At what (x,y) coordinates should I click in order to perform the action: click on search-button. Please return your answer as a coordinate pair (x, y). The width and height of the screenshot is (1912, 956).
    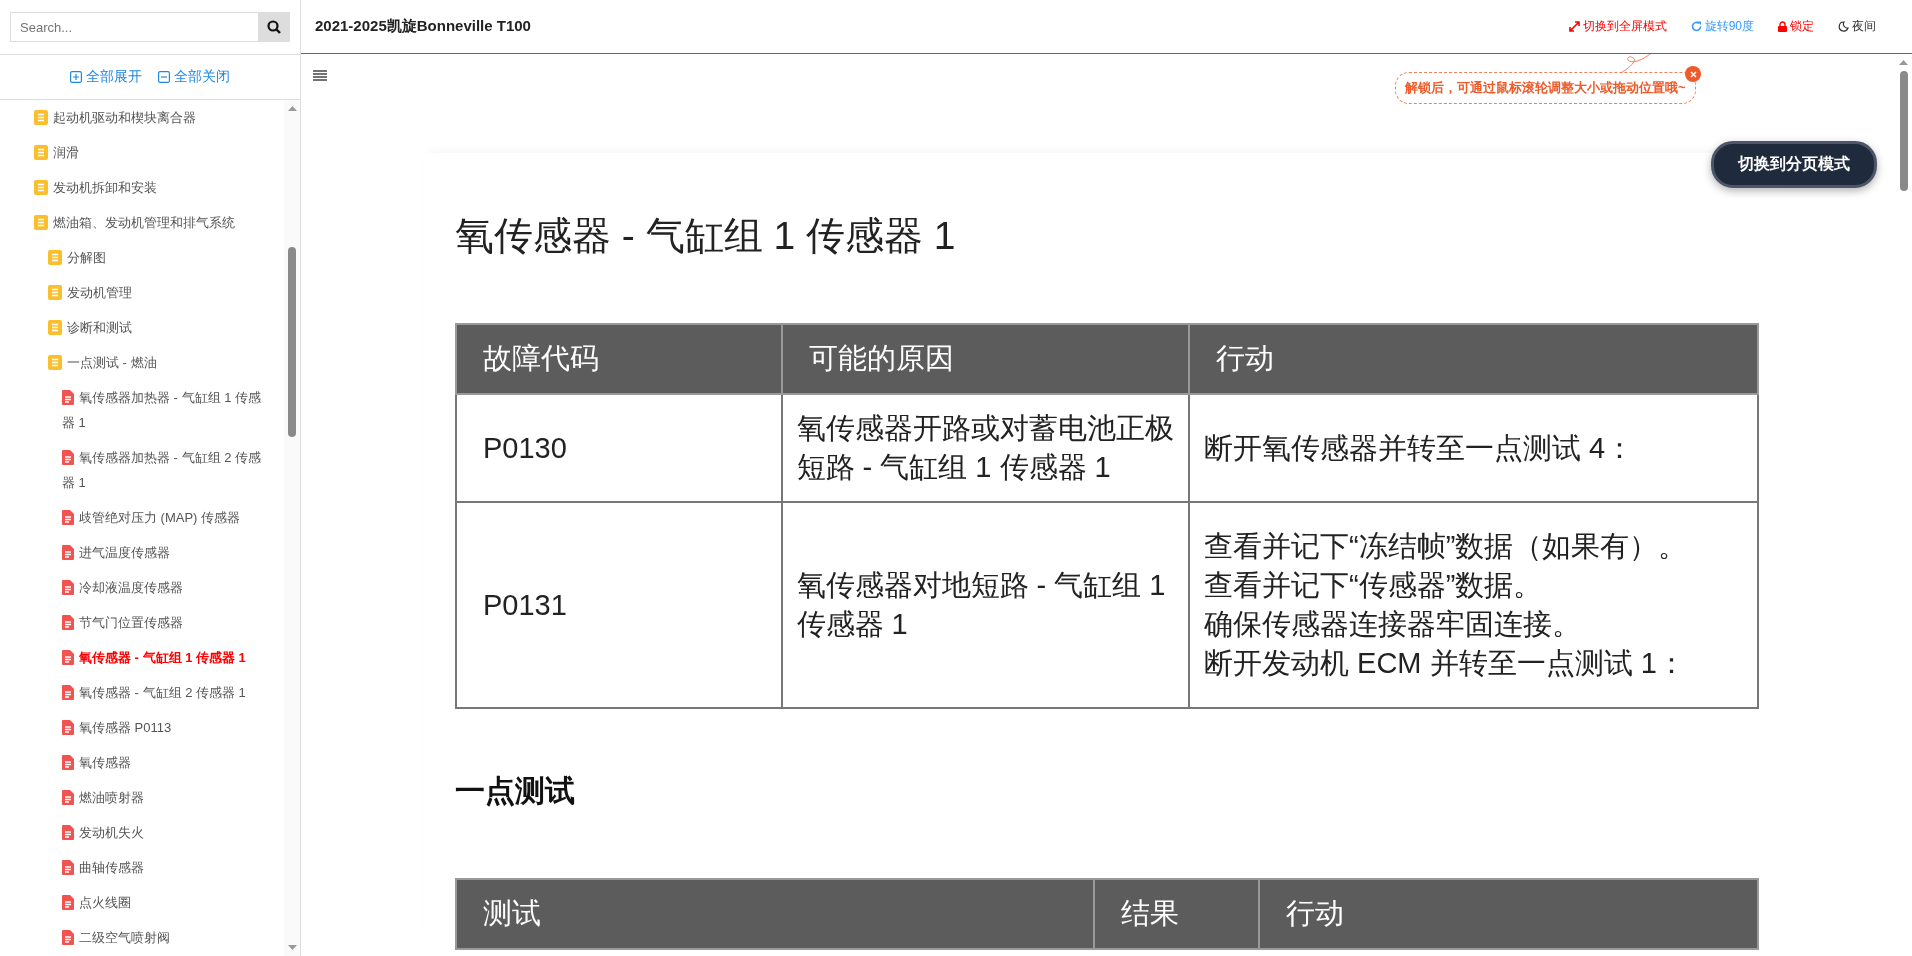
    Looking at the image, I should click on (274, 27).